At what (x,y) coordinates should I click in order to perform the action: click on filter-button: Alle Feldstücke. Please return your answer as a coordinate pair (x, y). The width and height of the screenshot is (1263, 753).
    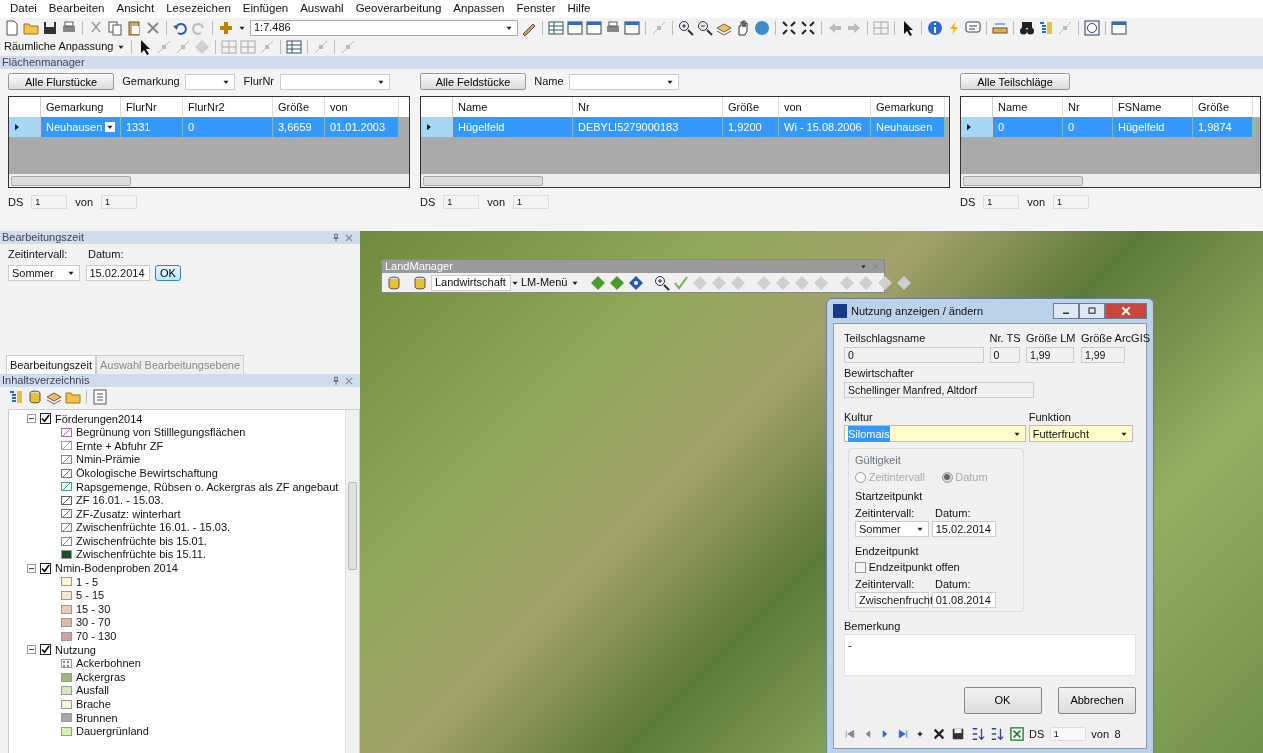
    Looking at the image, I should click on (473, 81).